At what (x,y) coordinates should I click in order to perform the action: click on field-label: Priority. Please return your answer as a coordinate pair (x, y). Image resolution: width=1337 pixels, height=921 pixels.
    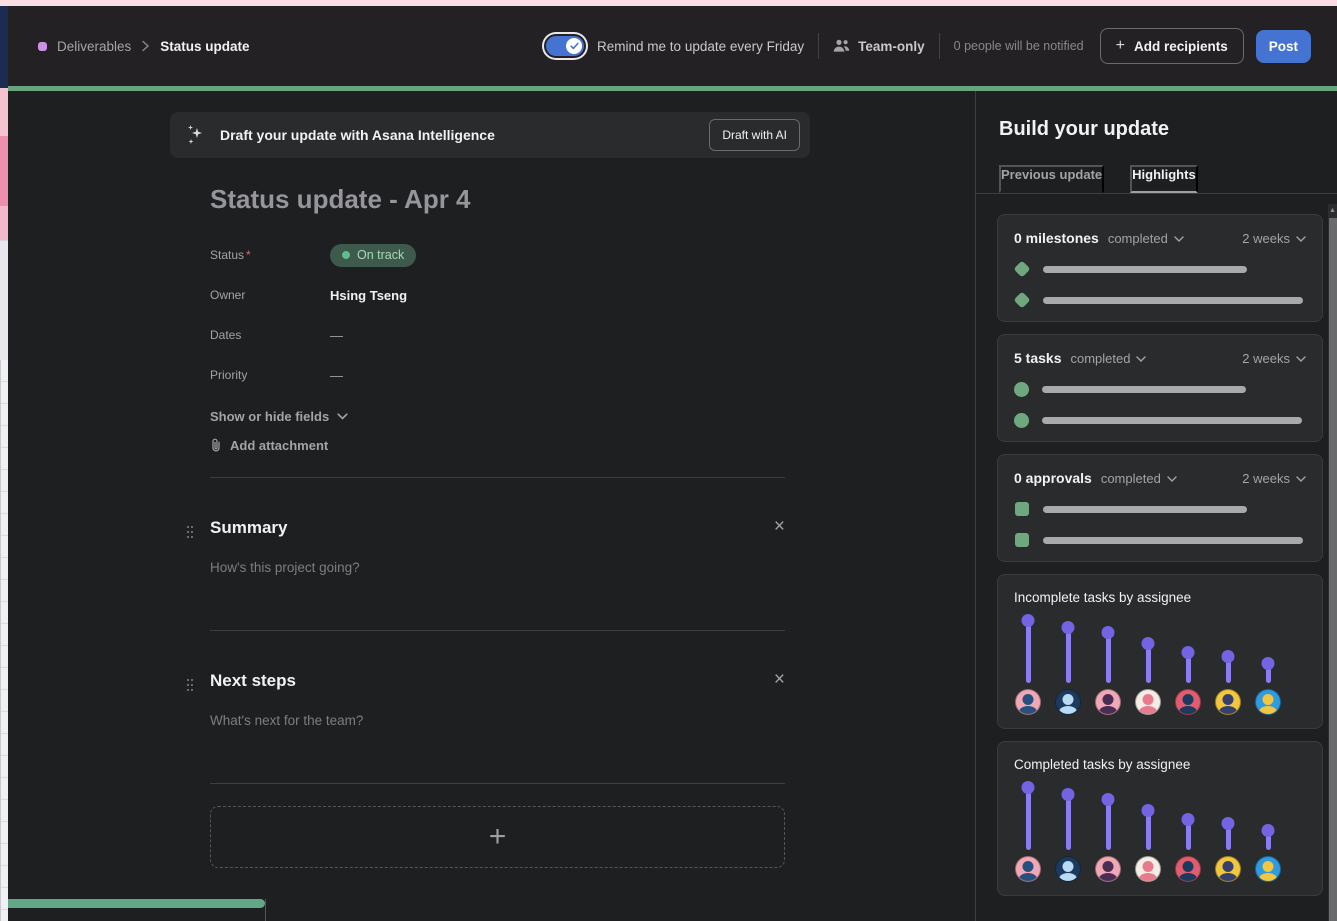
    Looking at the image, I should click on (229, 375).